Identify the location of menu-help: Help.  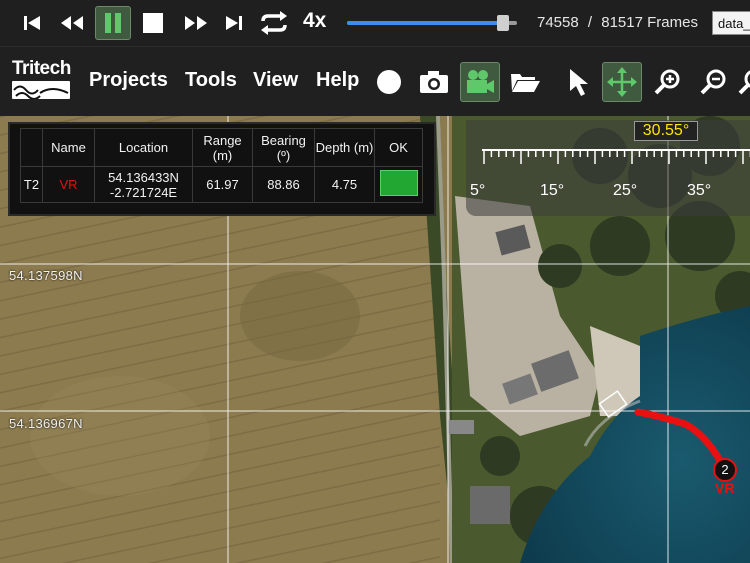
(337, 80).